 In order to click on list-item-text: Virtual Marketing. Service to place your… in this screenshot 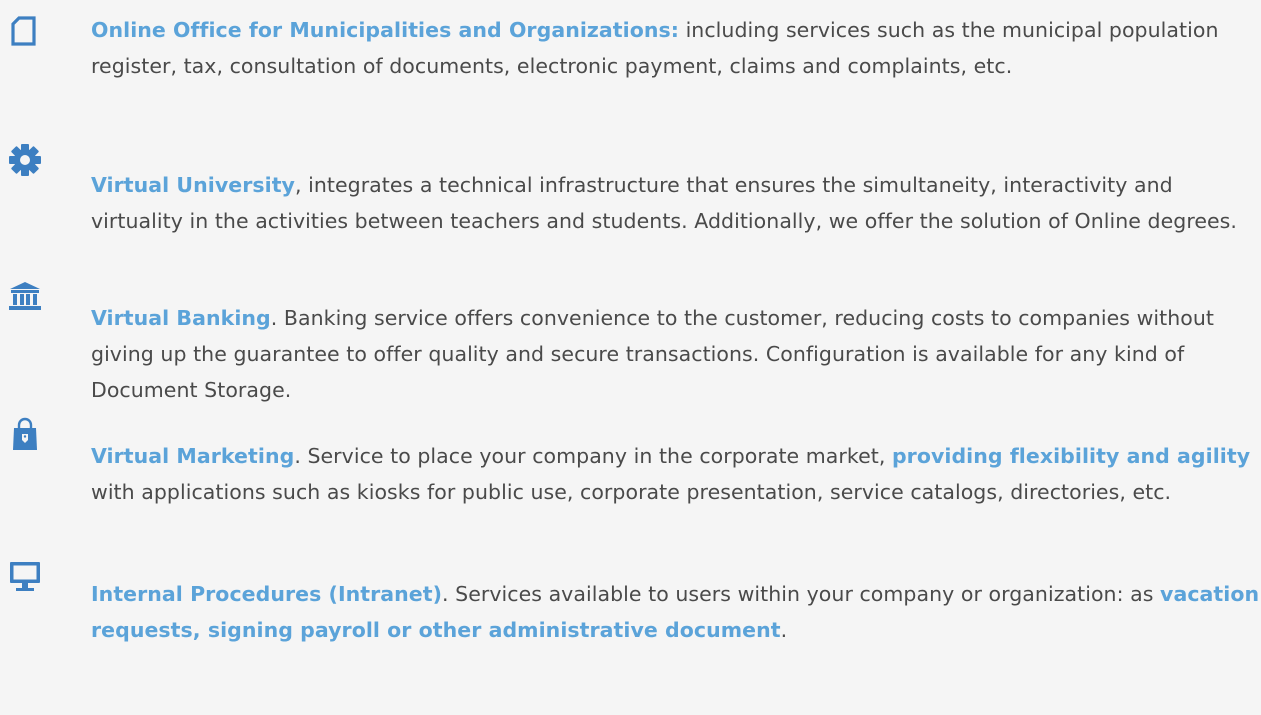, I will do `click(676, 474)`.